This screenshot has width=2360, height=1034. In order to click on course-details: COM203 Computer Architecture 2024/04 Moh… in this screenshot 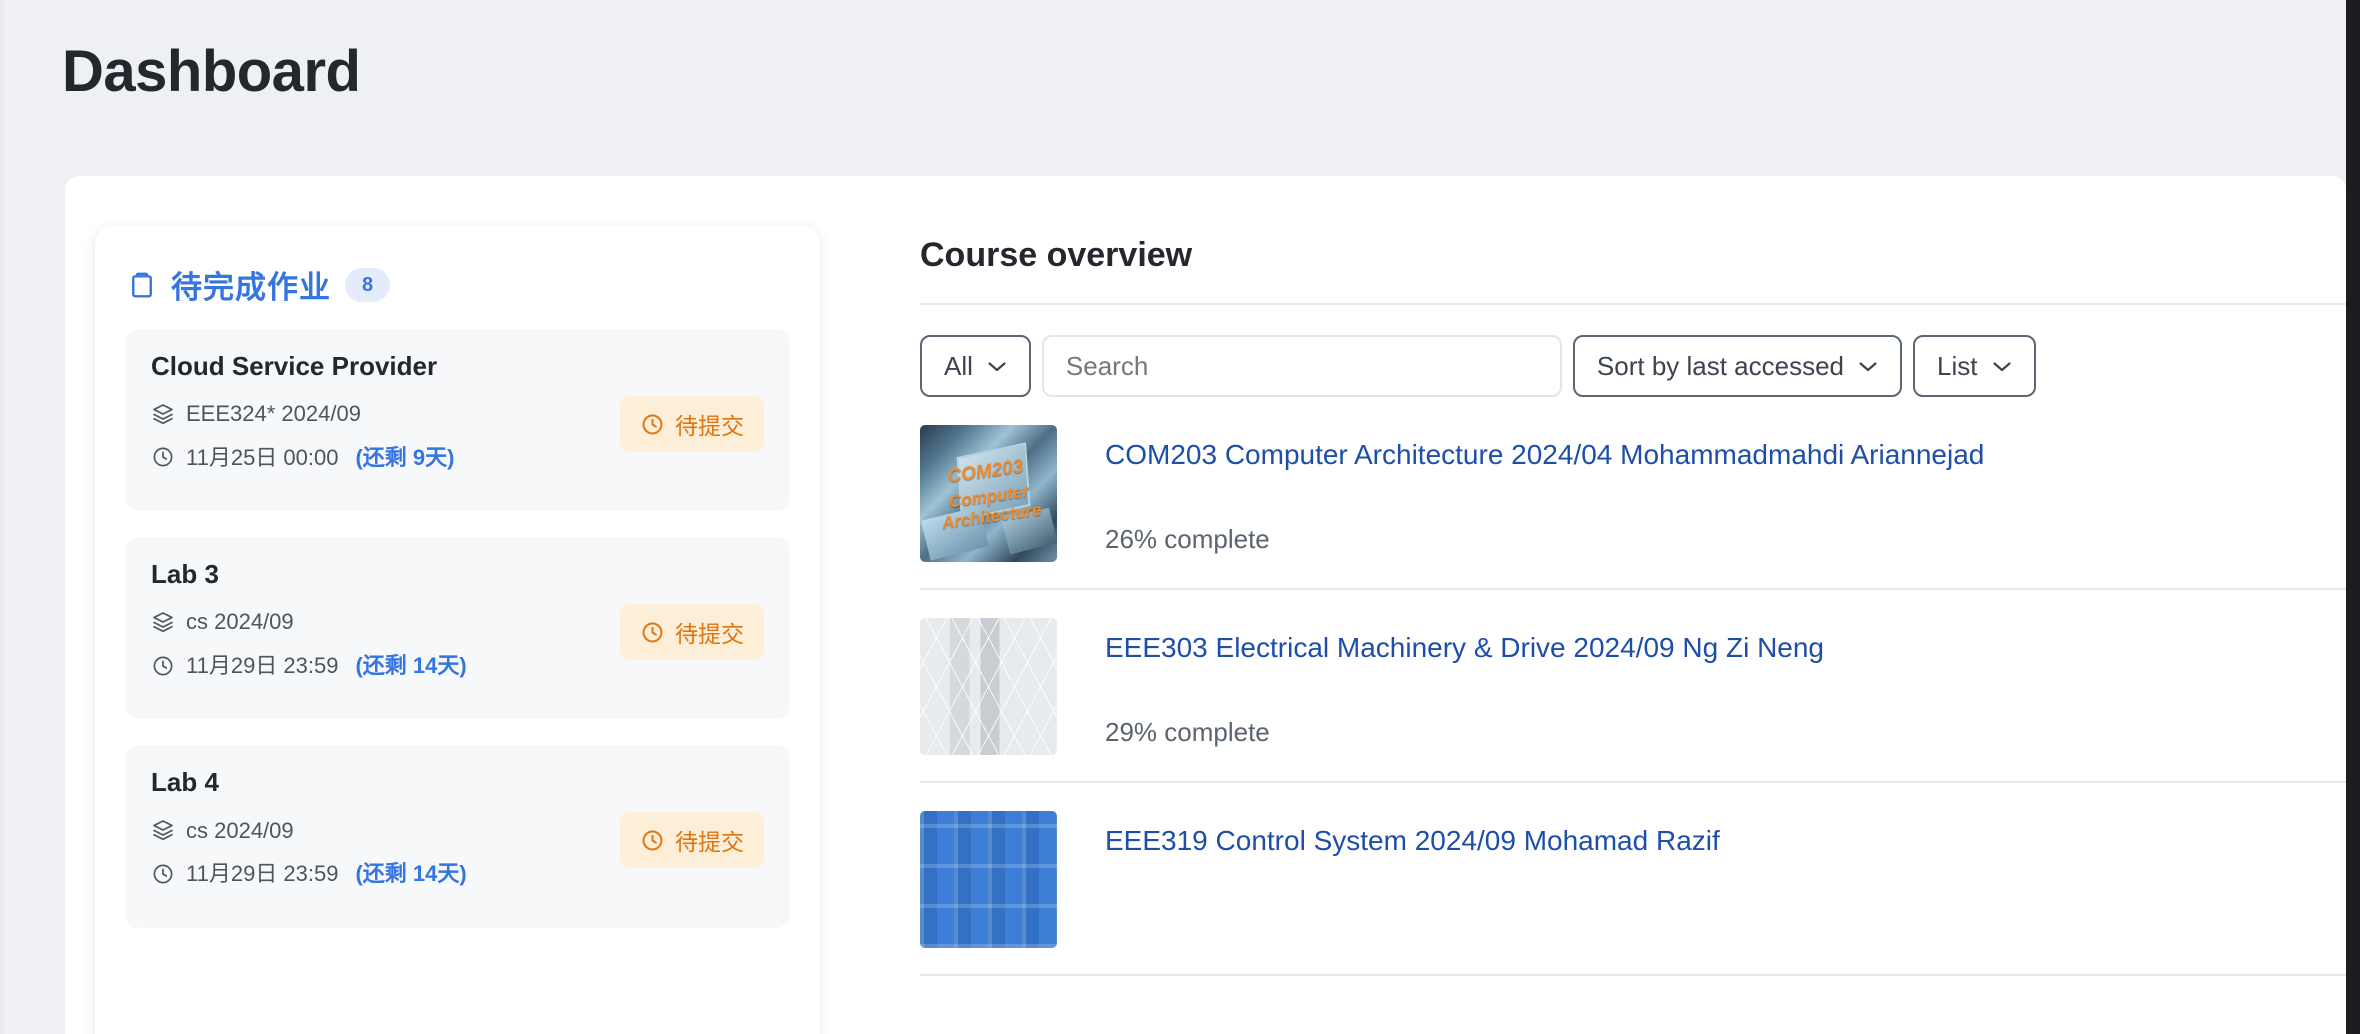, I will do `click(1725, 490)`.